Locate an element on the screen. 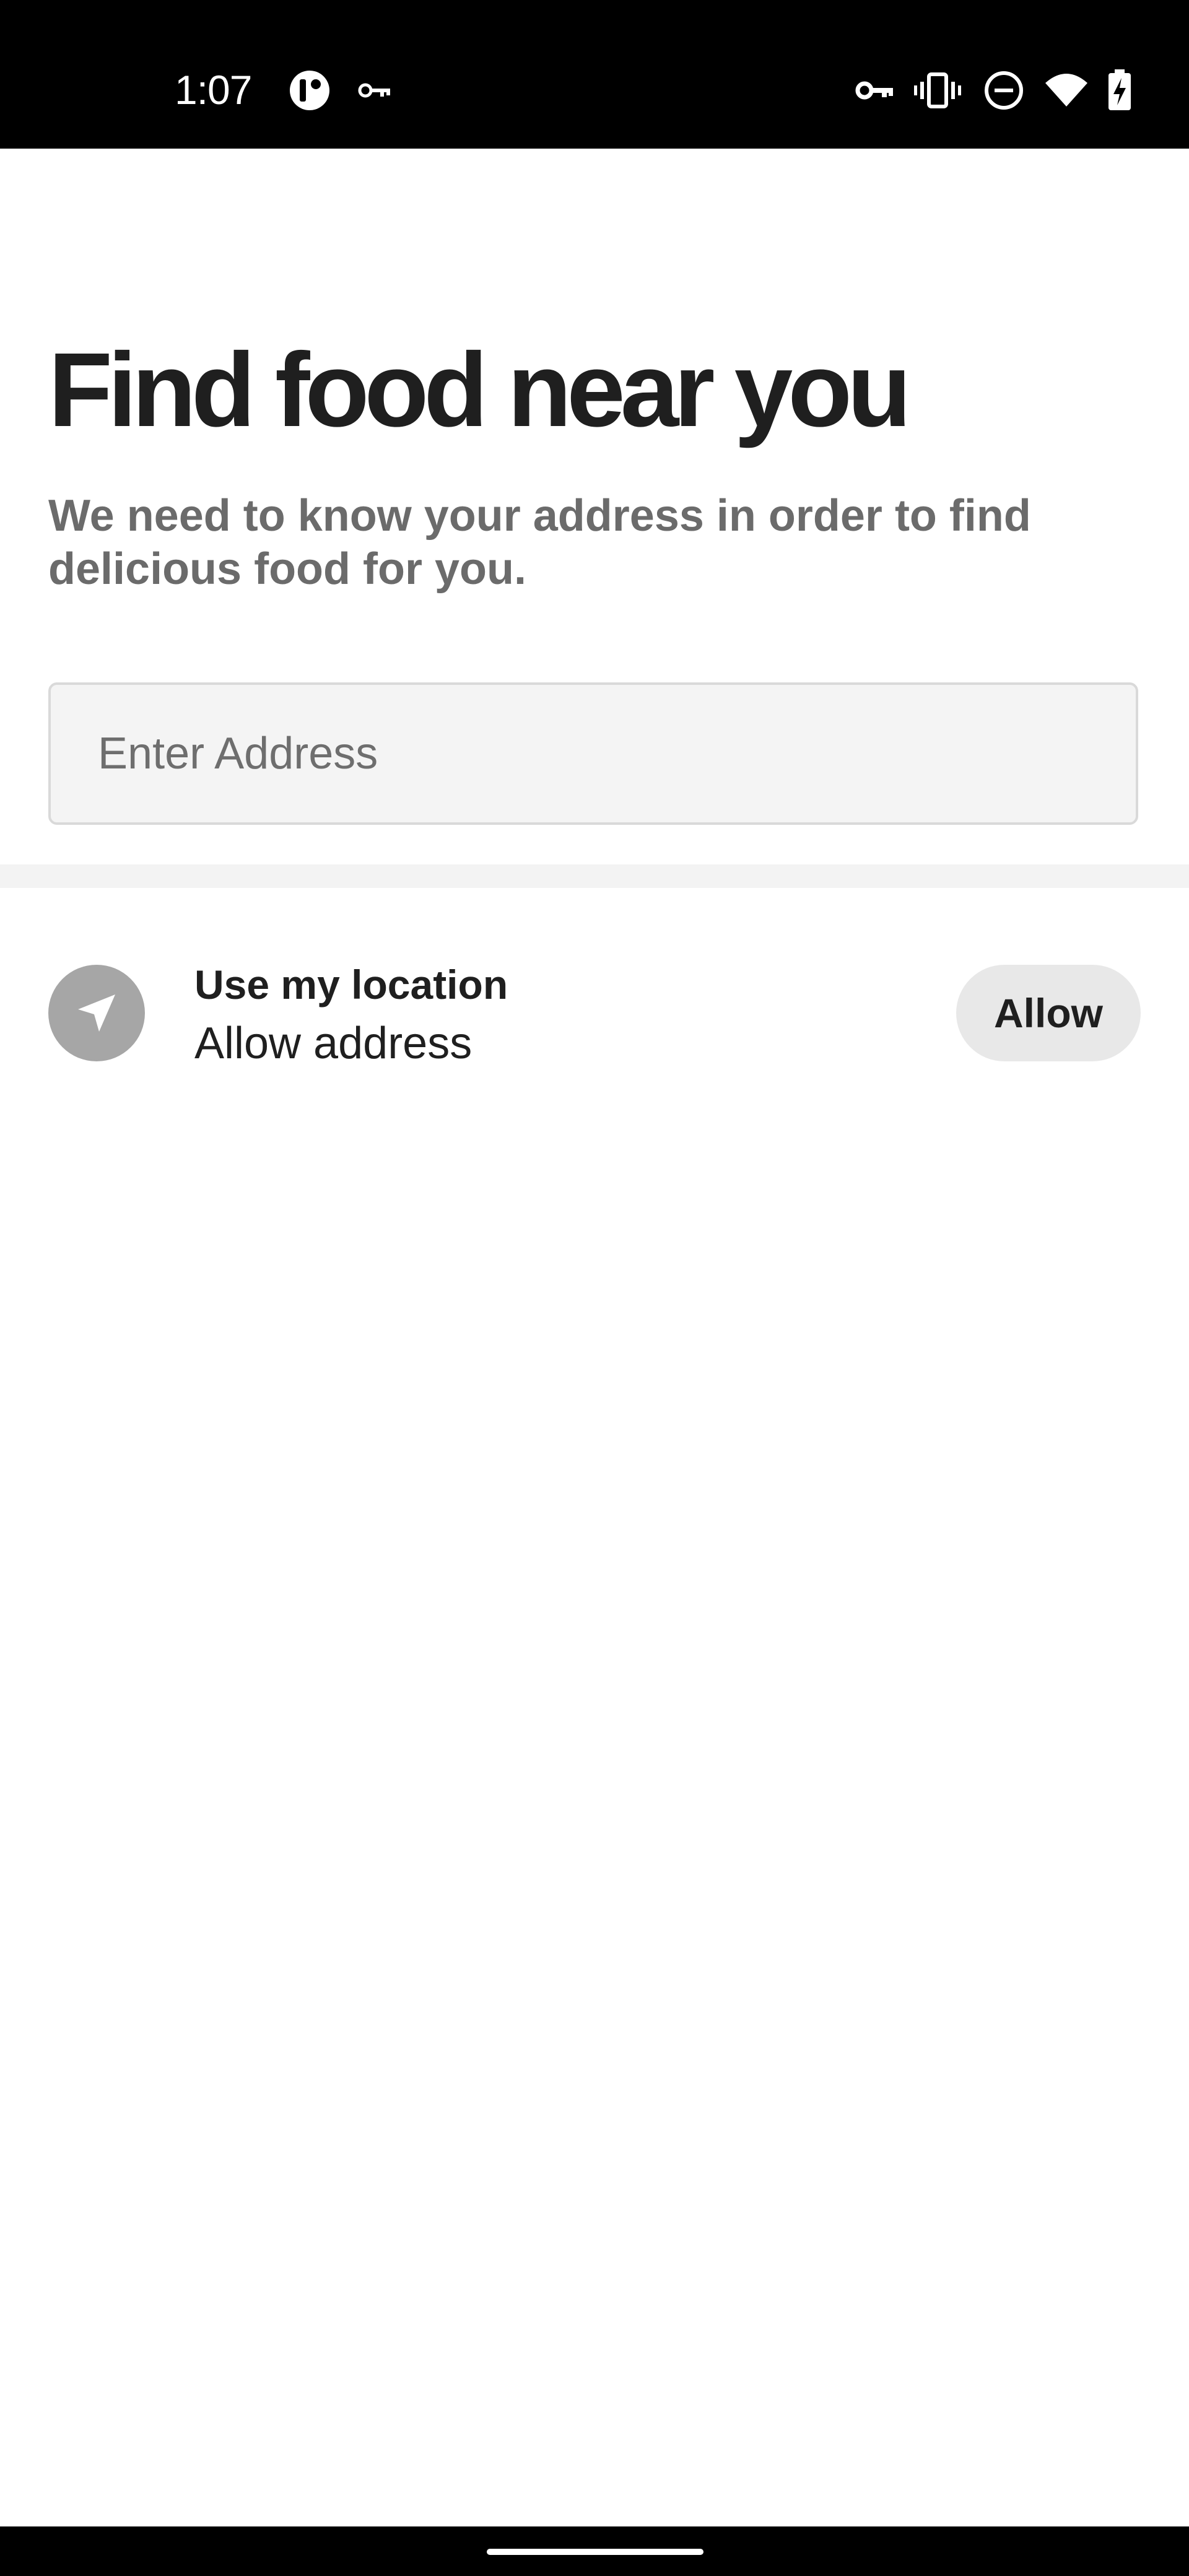 This screenshot has height=2576, width=1189. page-title: Find food near you is located at coordinates (480, 390).